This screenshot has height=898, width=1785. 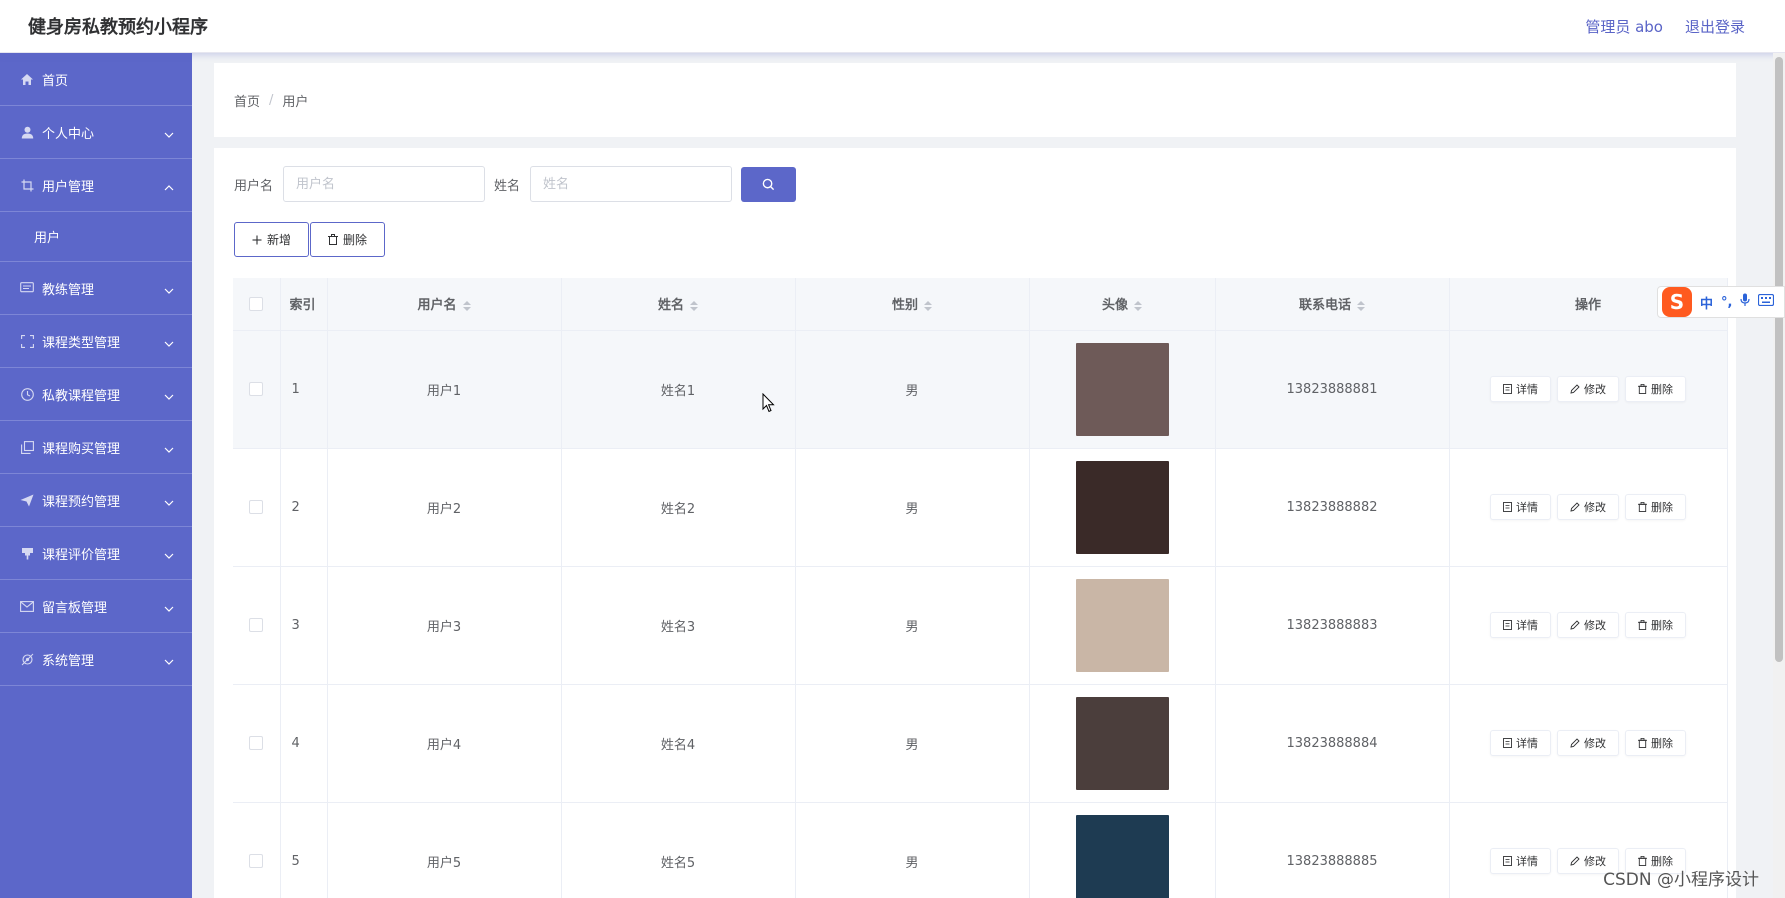 What do you see at coordinates (631, 184) in the screenshot?
I see `name-search-input` at bounding box center [631, 184].